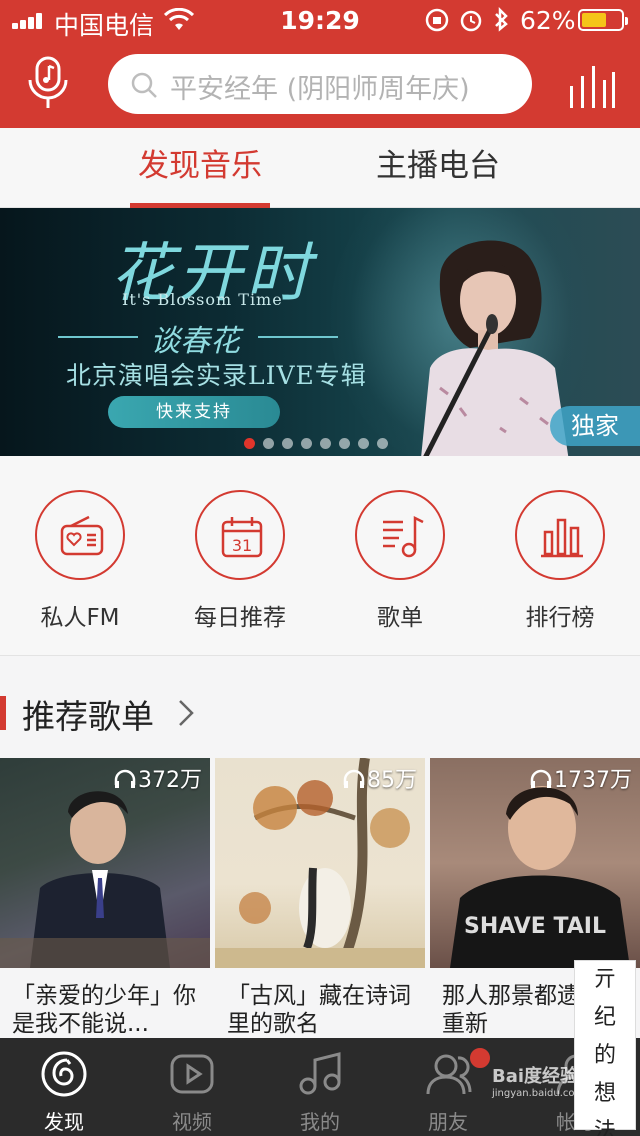 The width and height of the screenshot is (640, 1136). I want to click on radio-heart-icon, so click(82, 535).